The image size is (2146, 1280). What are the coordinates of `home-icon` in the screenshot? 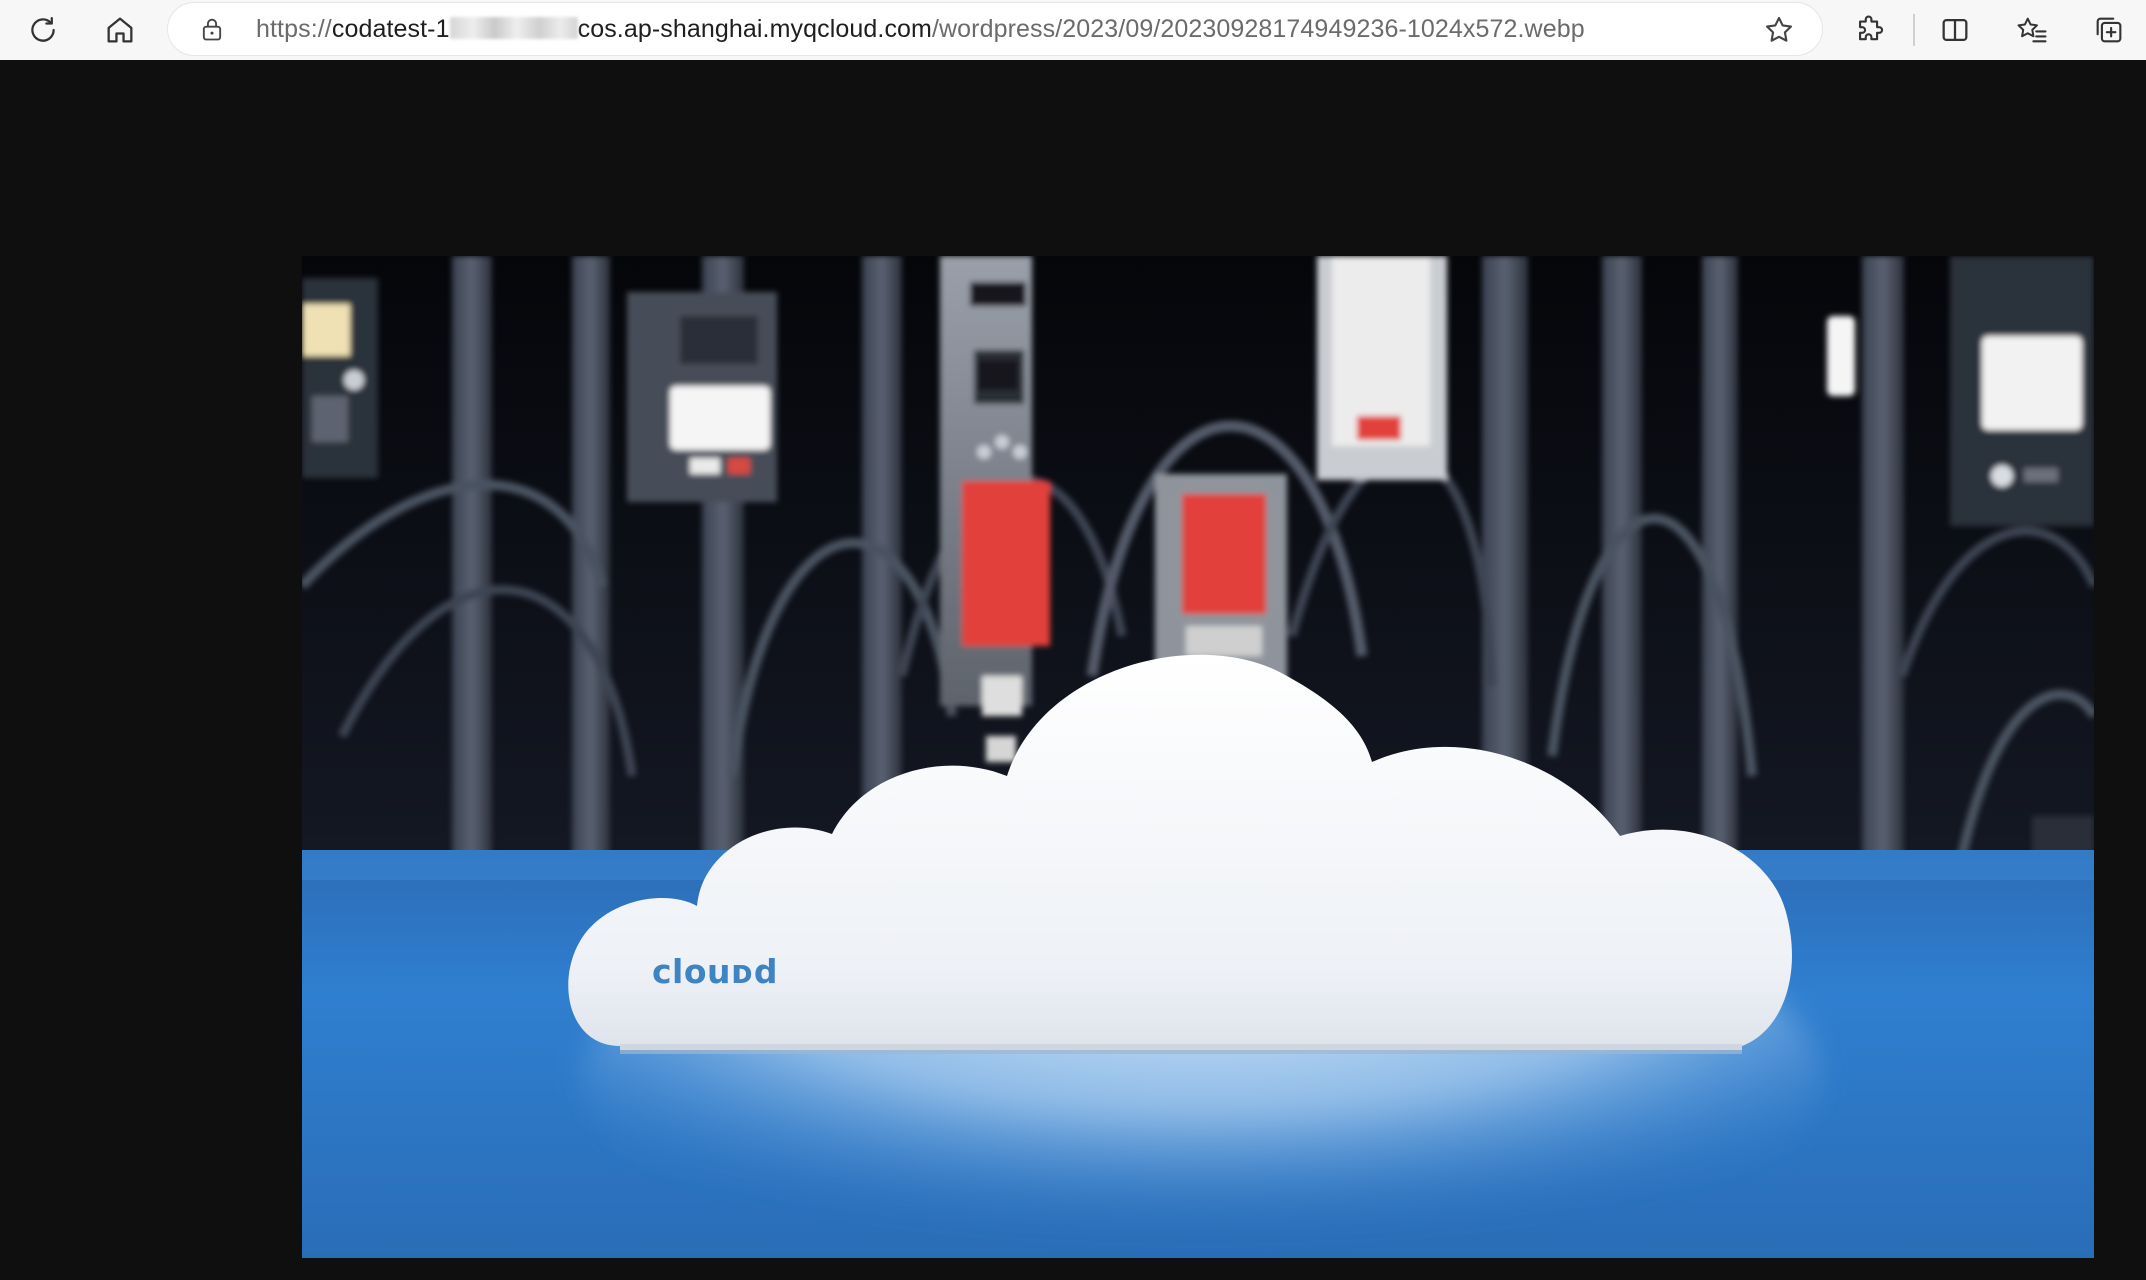 It's located at (120, 30).